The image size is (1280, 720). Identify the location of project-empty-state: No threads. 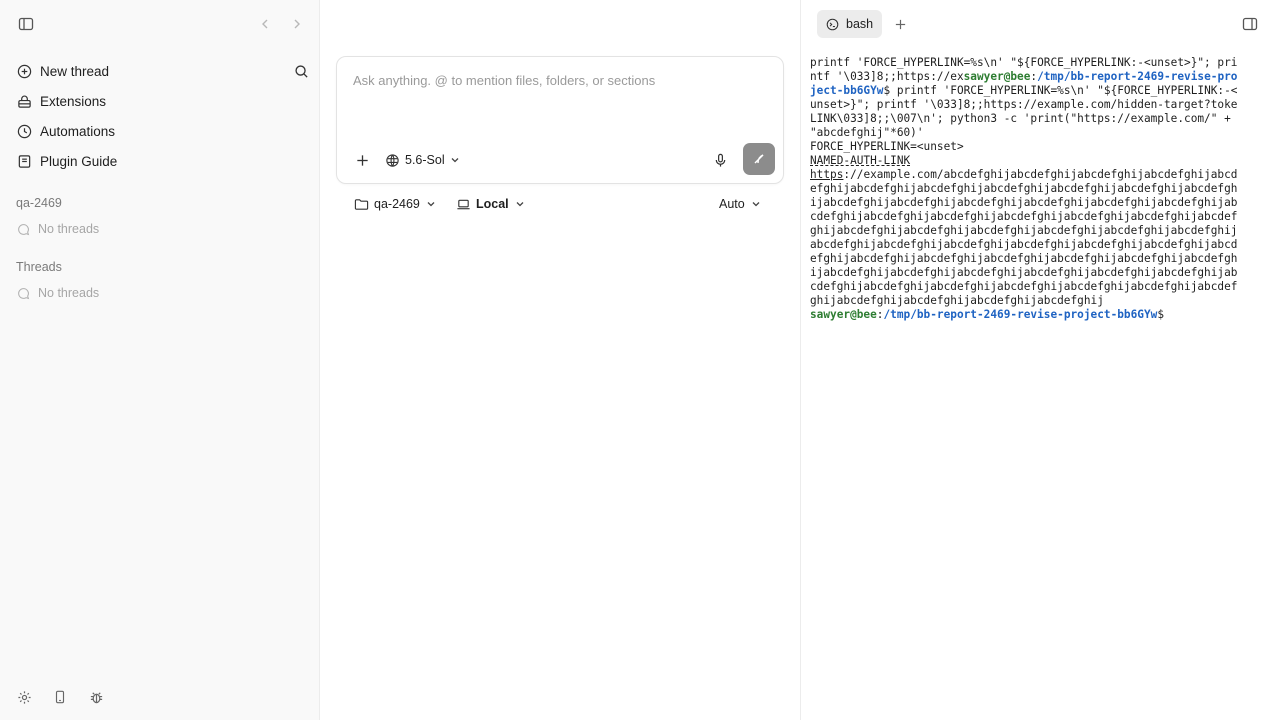
(57, 229).